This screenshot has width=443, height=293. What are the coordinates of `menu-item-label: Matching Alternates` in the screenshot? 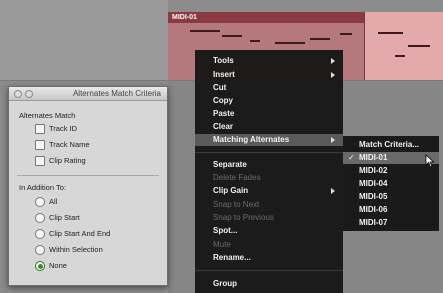 It's located at (251, 139).